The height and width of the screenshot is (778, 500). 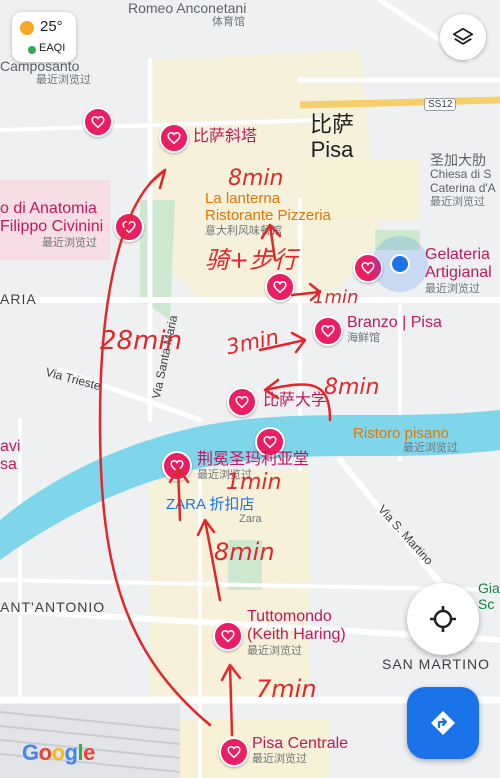 I want to click on city-name-zh: 比萨, so click(x=331, y=124).